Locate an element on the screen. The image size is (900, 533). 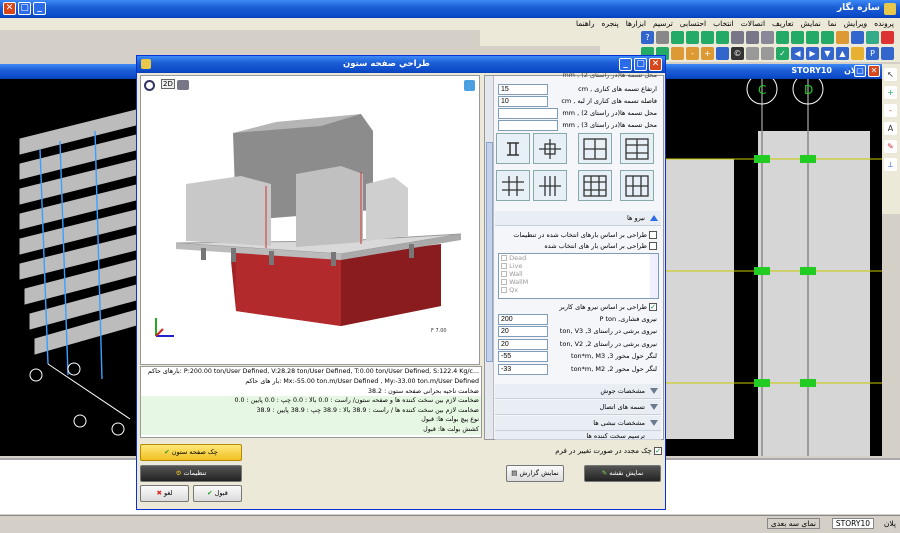
plan-maximize-button: ▢ is located at coordinates (860, 71).